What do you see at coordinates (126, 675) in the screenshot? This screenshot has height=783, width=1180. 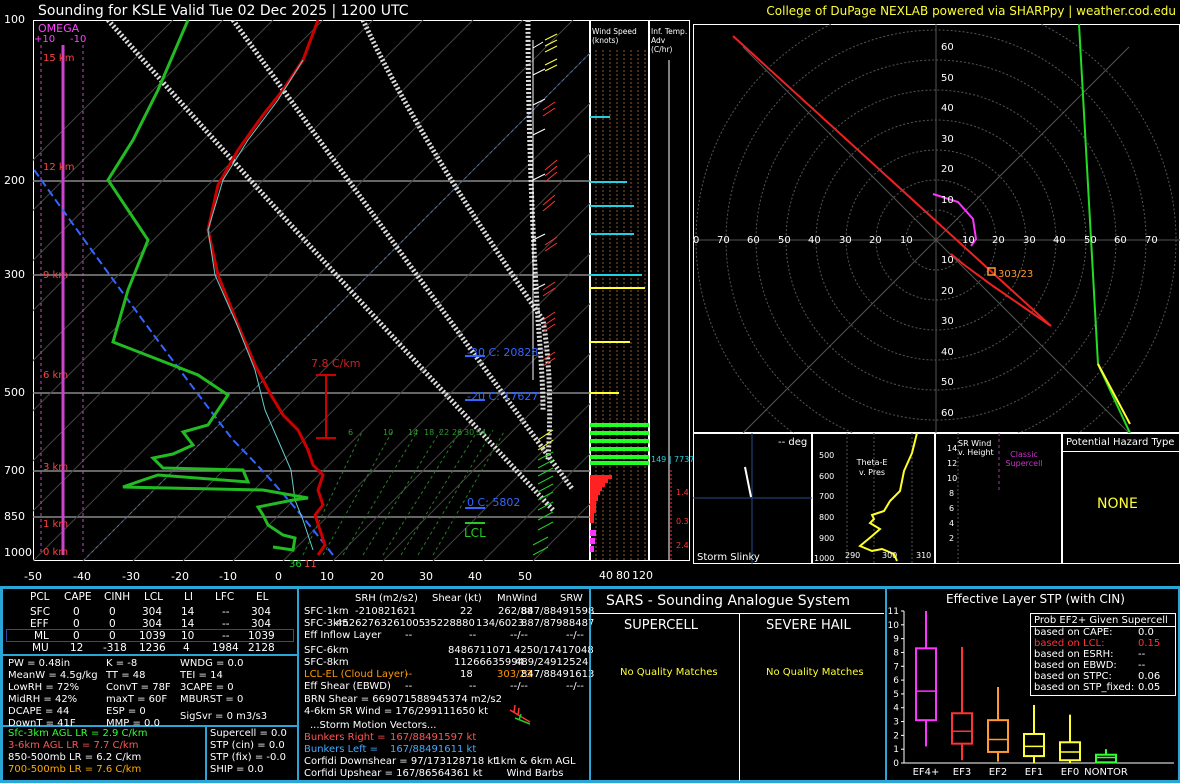 I see `index-value: TT = 48` at bounding box center [126, 675].